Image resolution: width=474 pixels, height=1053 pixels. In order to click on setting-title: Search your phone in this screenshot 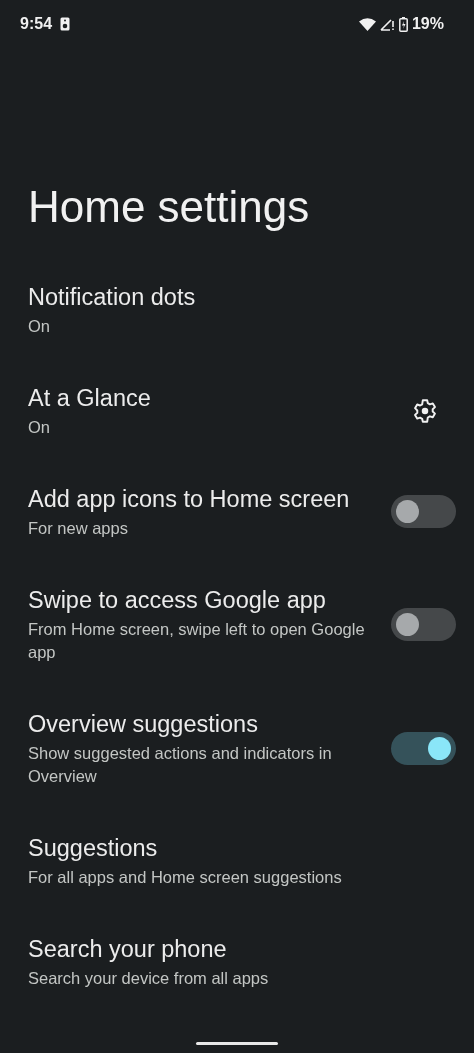, I will do `click(128, 949)`.